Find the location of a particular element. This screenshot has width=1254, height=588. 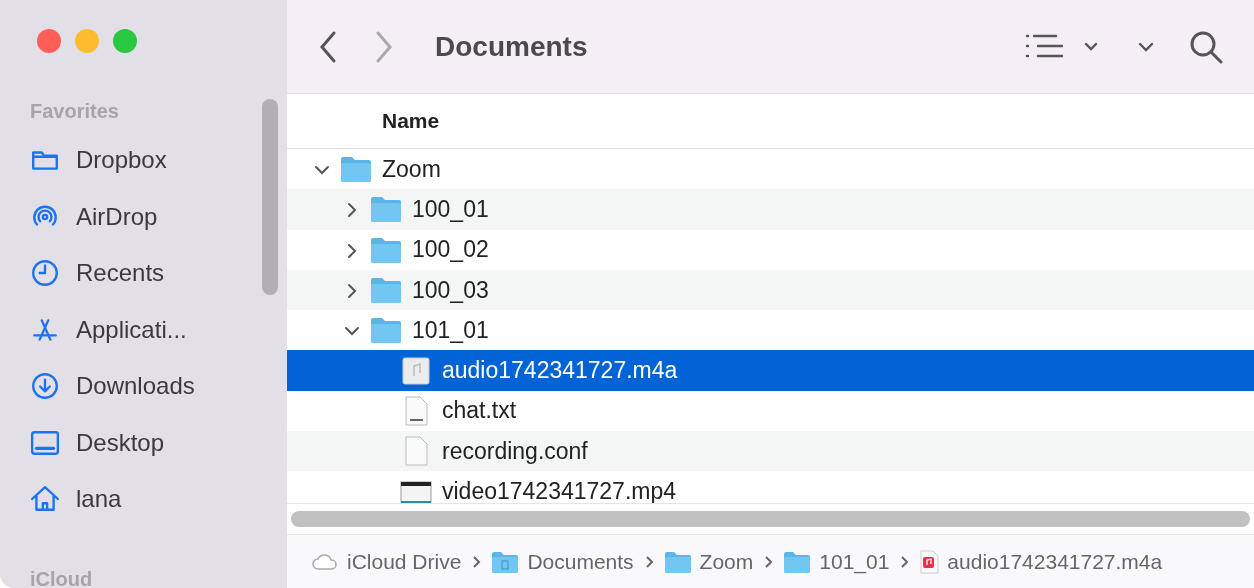

file-name: 100_03 is located at coordinates (450, 290).